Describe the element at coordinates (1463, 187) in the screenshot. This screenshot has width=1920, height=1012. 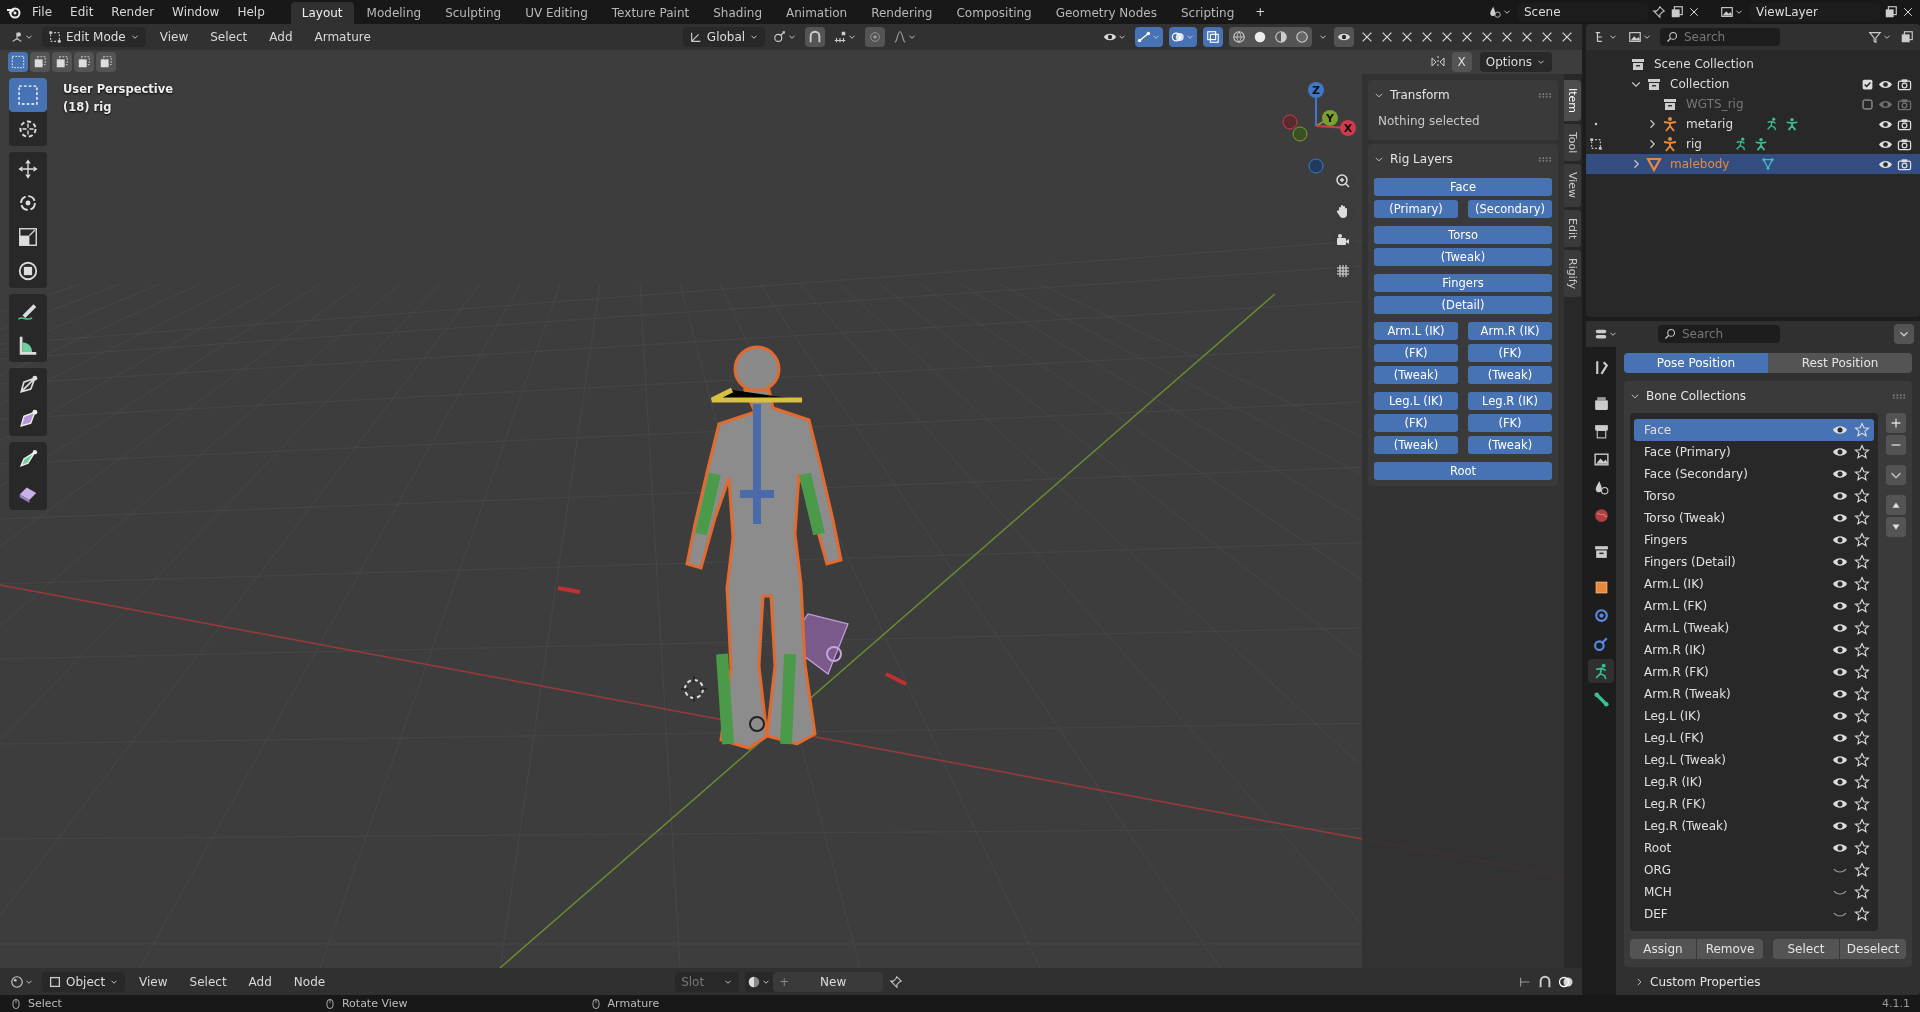
I see `layer-toggle-button: Face` at that location.